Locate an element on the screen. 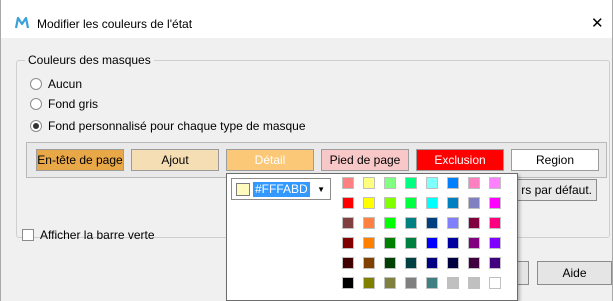  green-bar-label: Afficher la barre verte is located at coordinates (97, 235).